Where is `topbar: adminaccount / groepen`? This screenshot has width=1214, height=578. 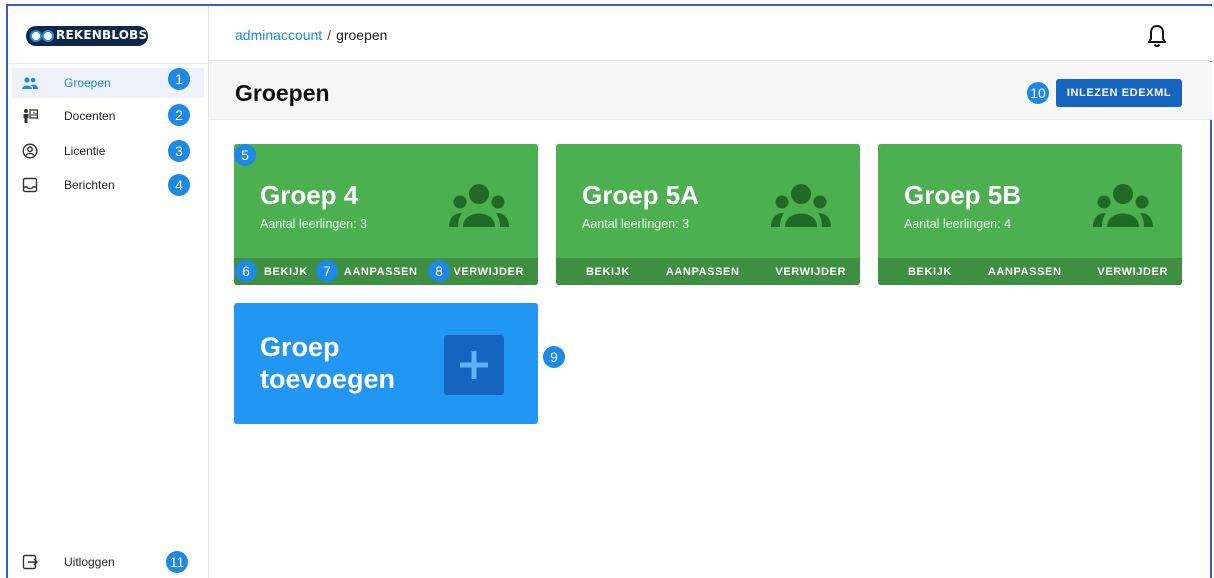
topbar: adminaccount / groepen is located at coordinates (710, 33).